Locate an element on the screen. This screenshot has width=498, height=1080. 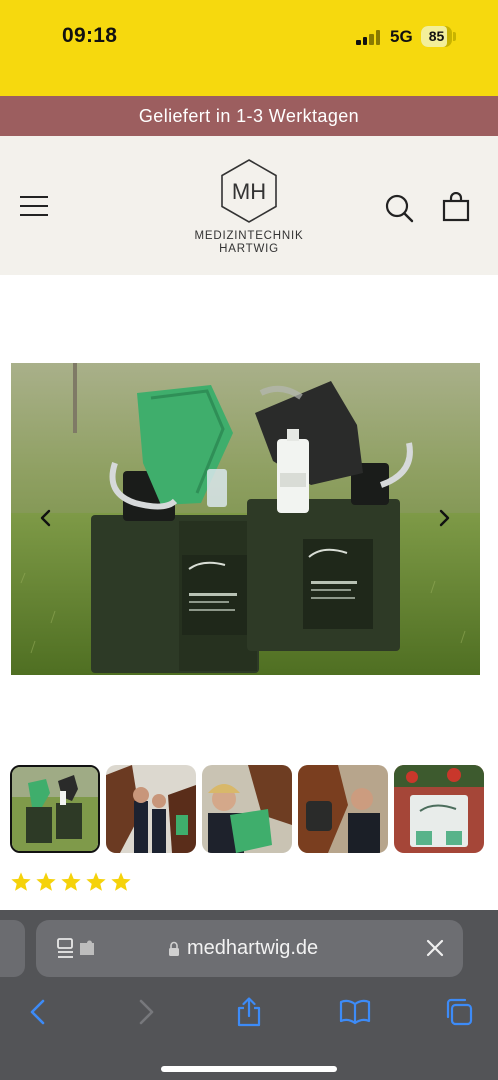
gallery-next-button is located at coordinates (444, 518).